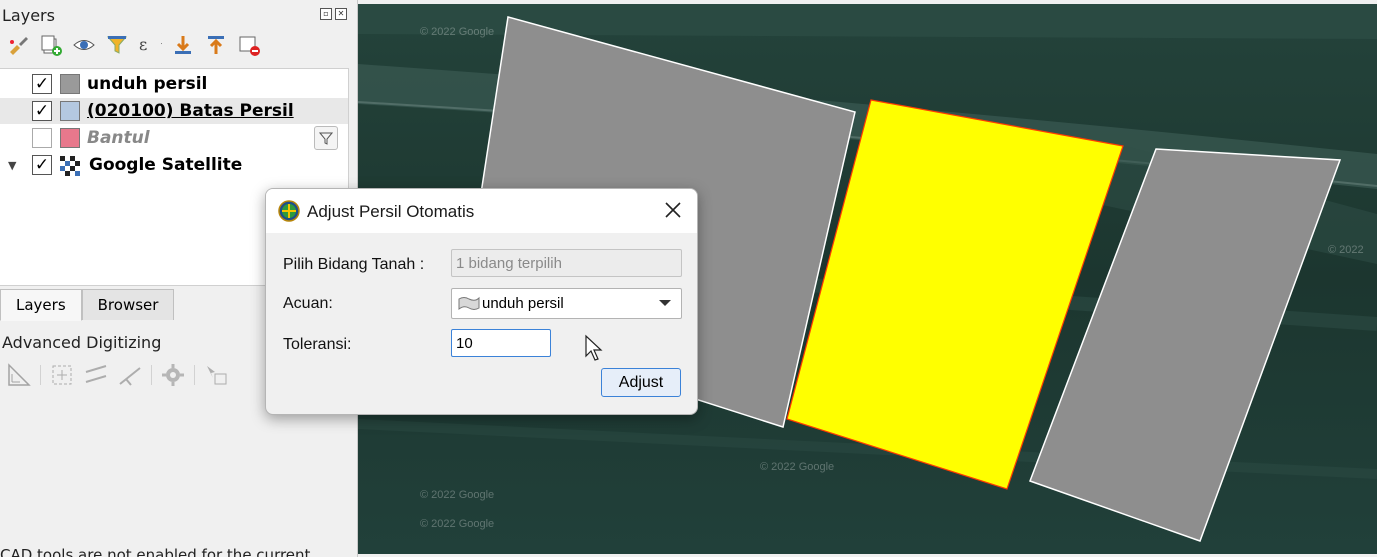  I want to click on acuan-value: unduh persil, so click(523, 303).